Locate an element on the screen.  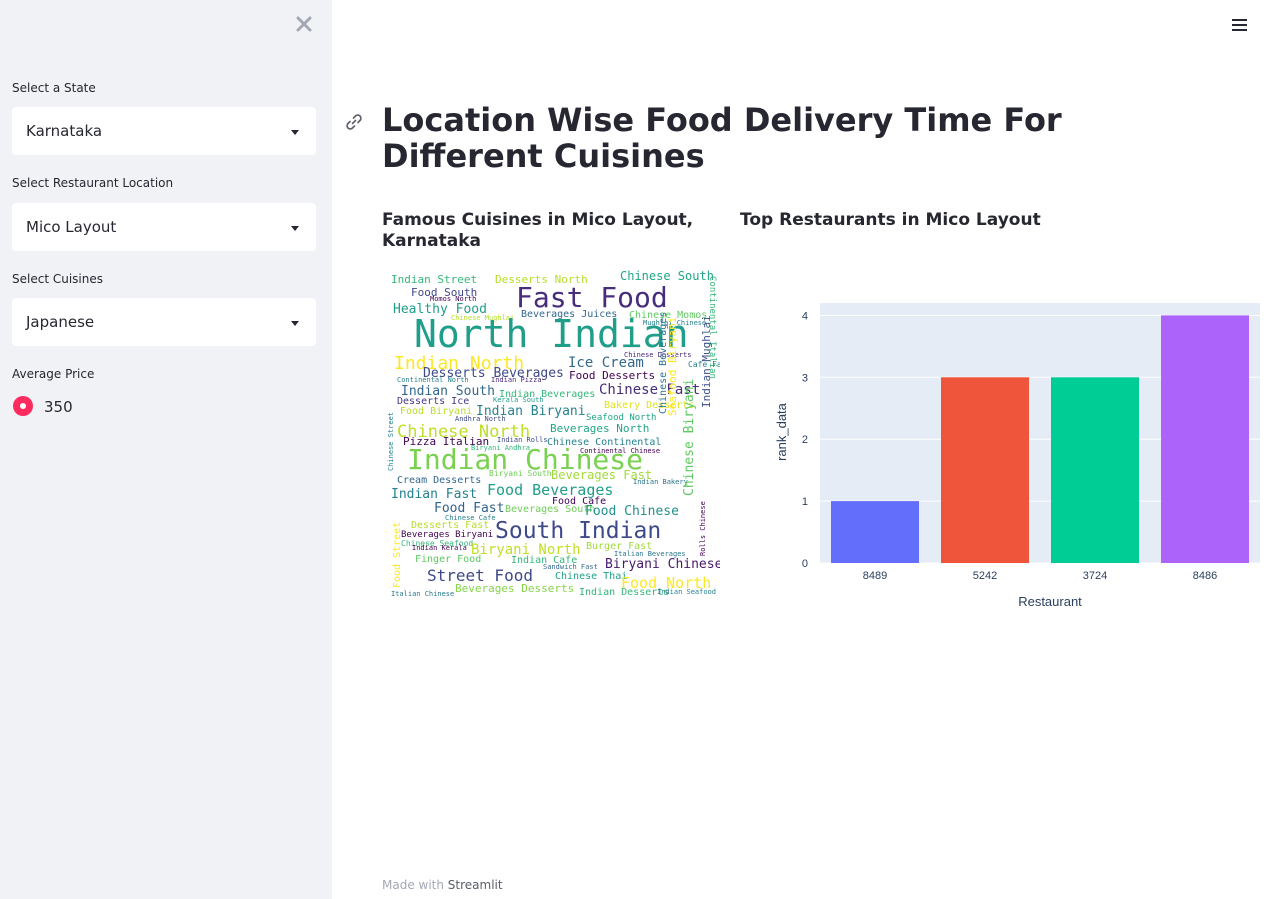
price-radio-button is located at coordinates (23, 406).